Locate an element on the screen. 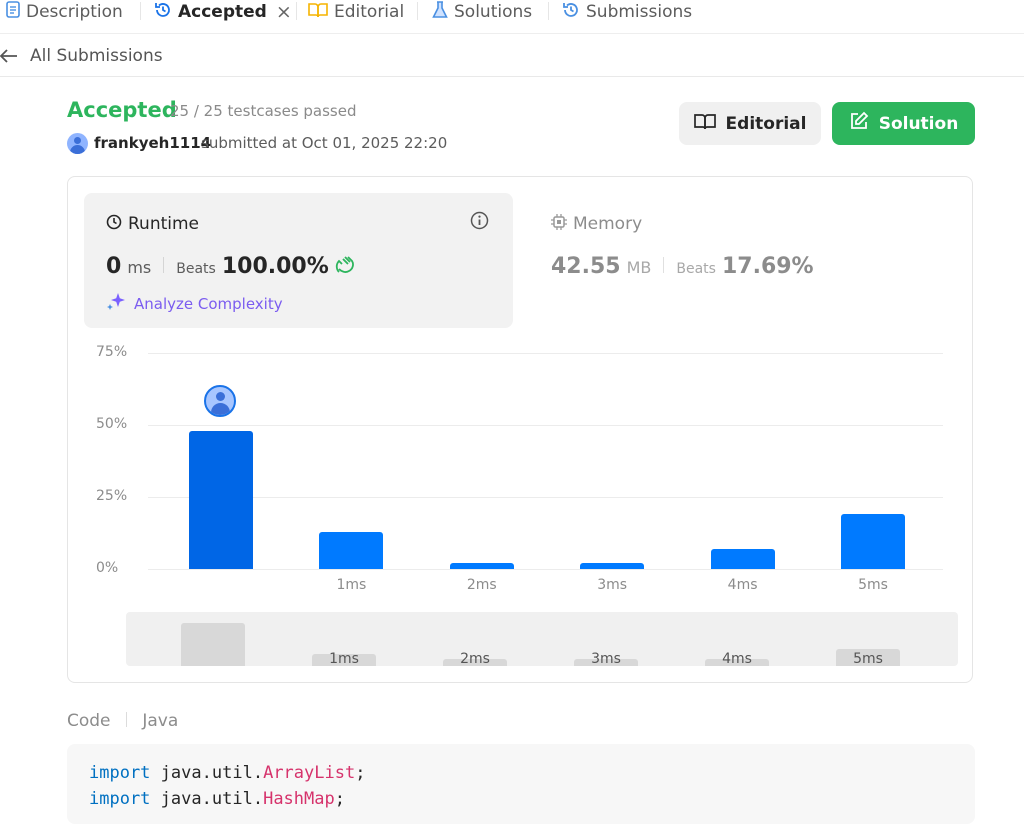 The height and width of the screenshot is (824, 1024). user-position-avatar is located at coordinates (220, 400).